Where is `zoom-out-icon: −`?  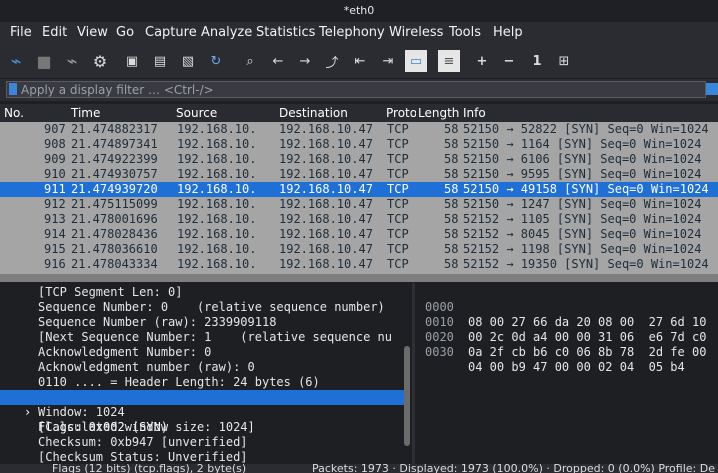
zoom-out-icon: − is located at coordinates (509, 61).